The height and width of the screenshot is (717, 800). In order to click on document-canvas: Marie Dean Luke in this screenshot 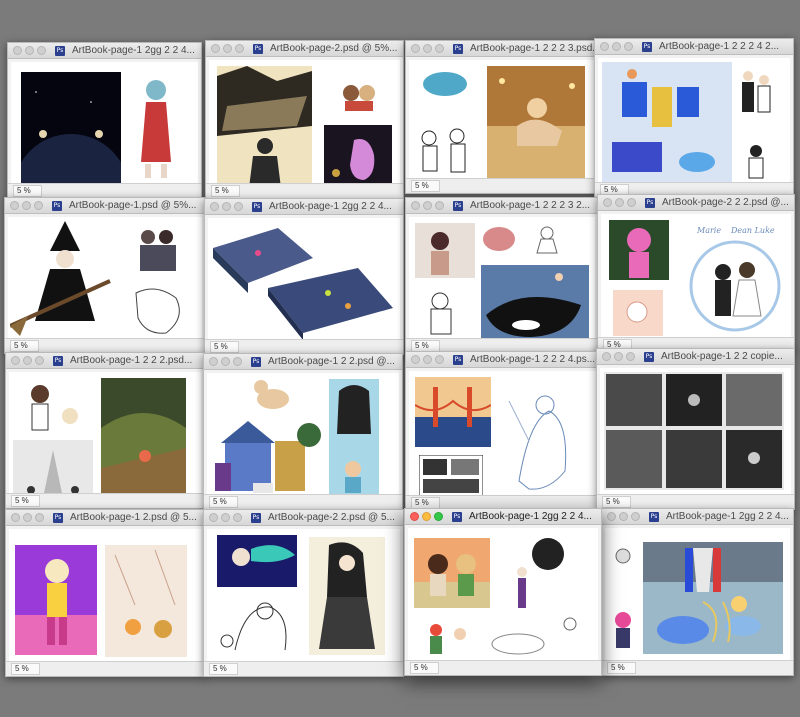, I will do `click(696, 276)`.